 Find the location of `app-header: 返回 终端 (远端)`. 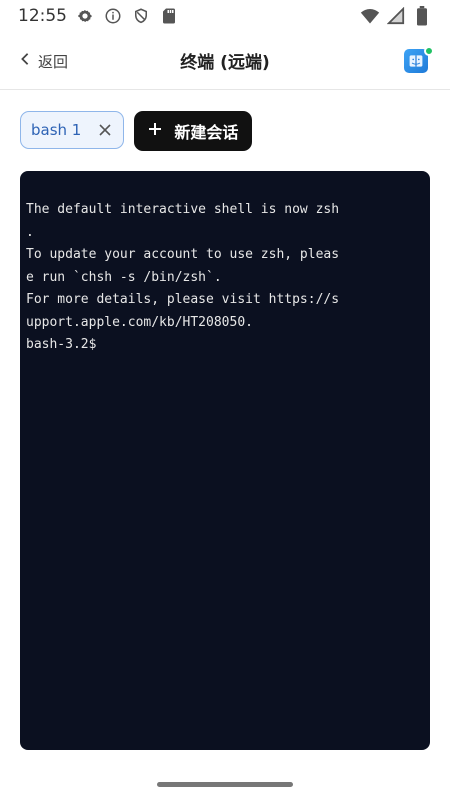

app-header: 返回 终端 (远端) is located at coordinates (225, 61).